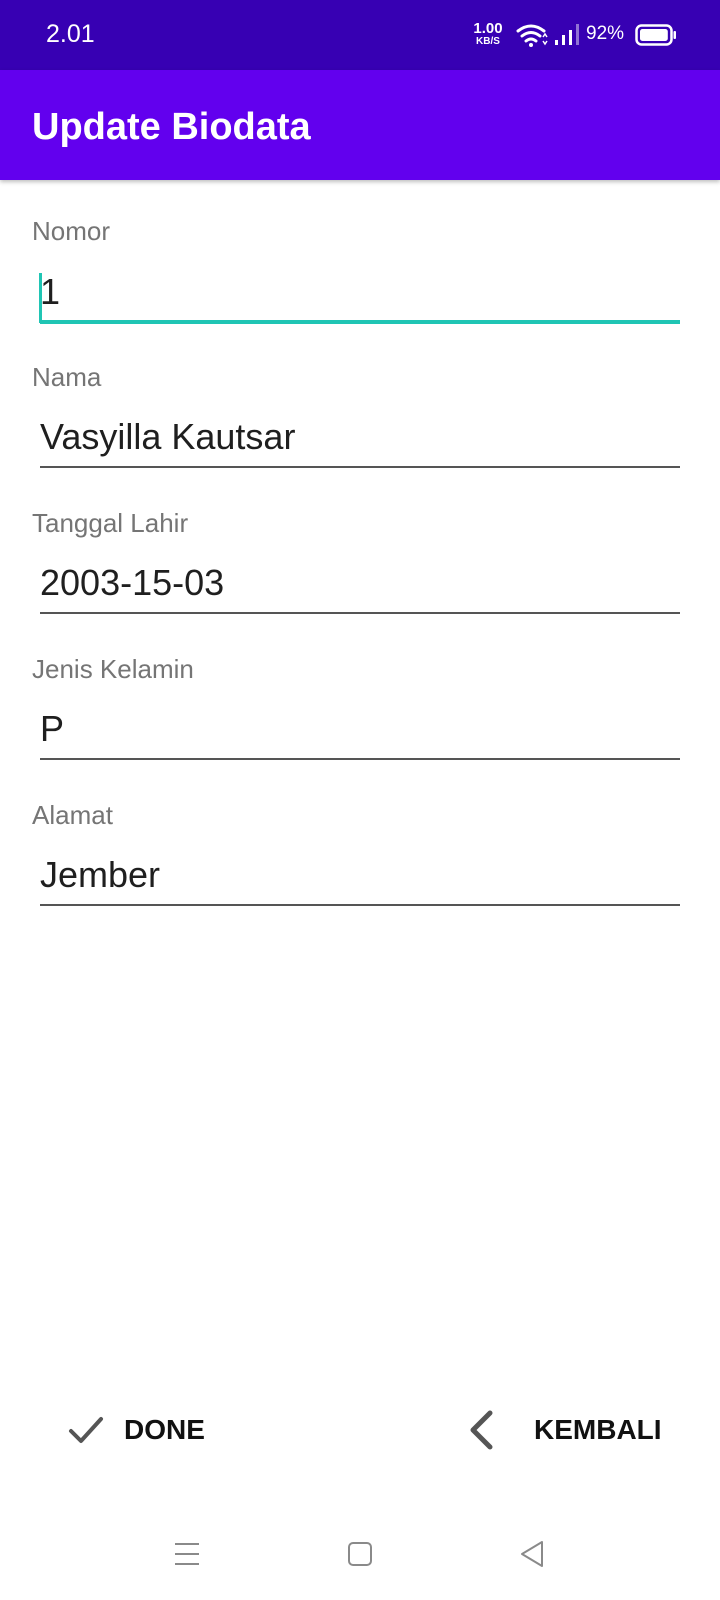 This screenshot has height=1600, width=720. What do you see at coordinates (598, 1429) in the screenshot?
I see `kembali-label: KEMBALI` at bounding box center [598, 1429].